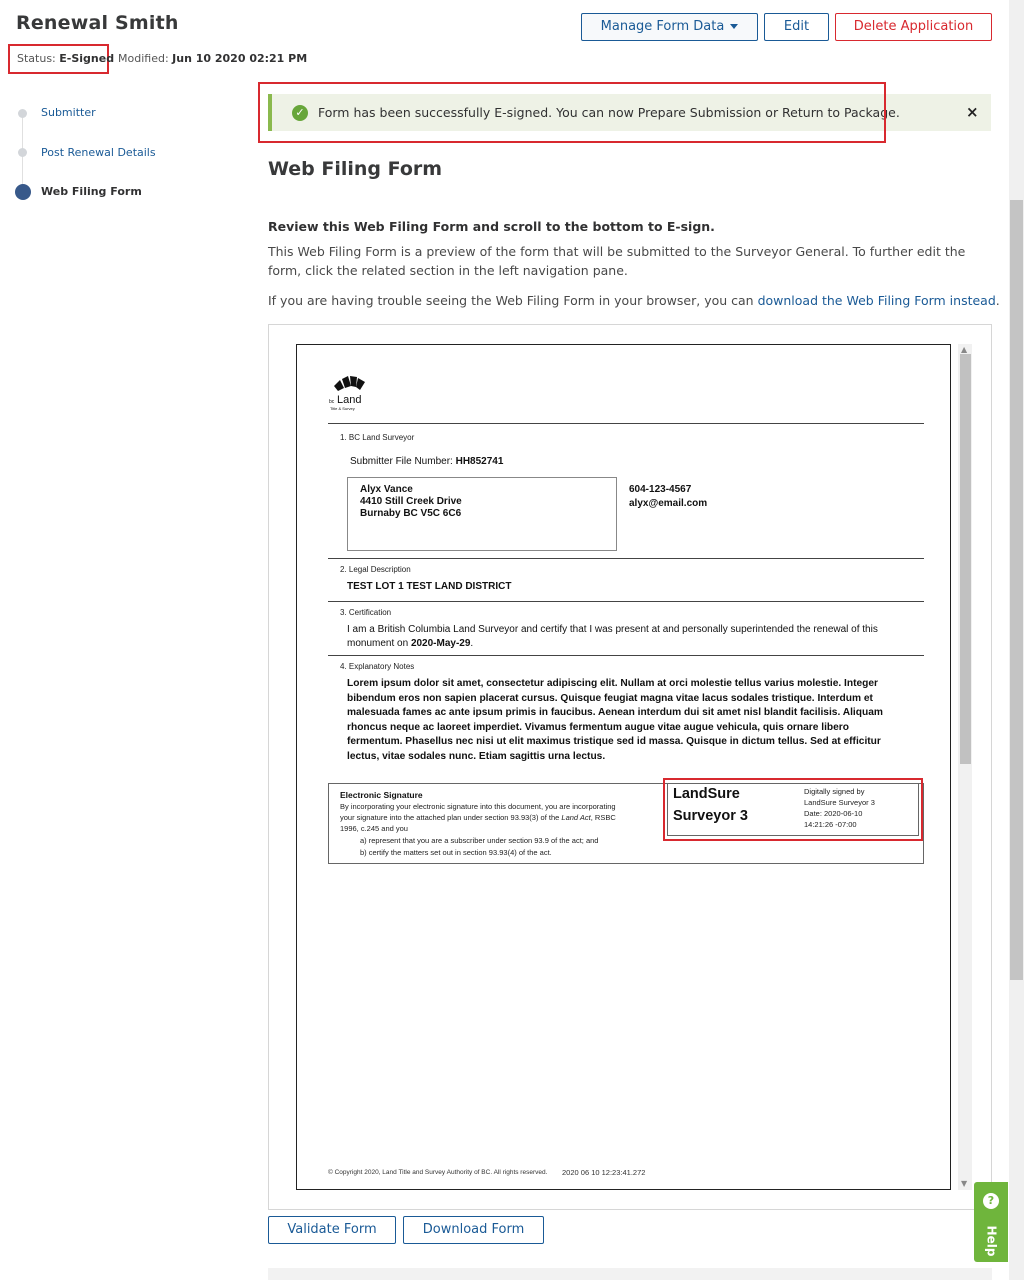  What do you see at coordinates (377, 437) in the screenshot?
I see `section-1-label: 1. BC Land Surveyor` at bounding box center [377, 437].